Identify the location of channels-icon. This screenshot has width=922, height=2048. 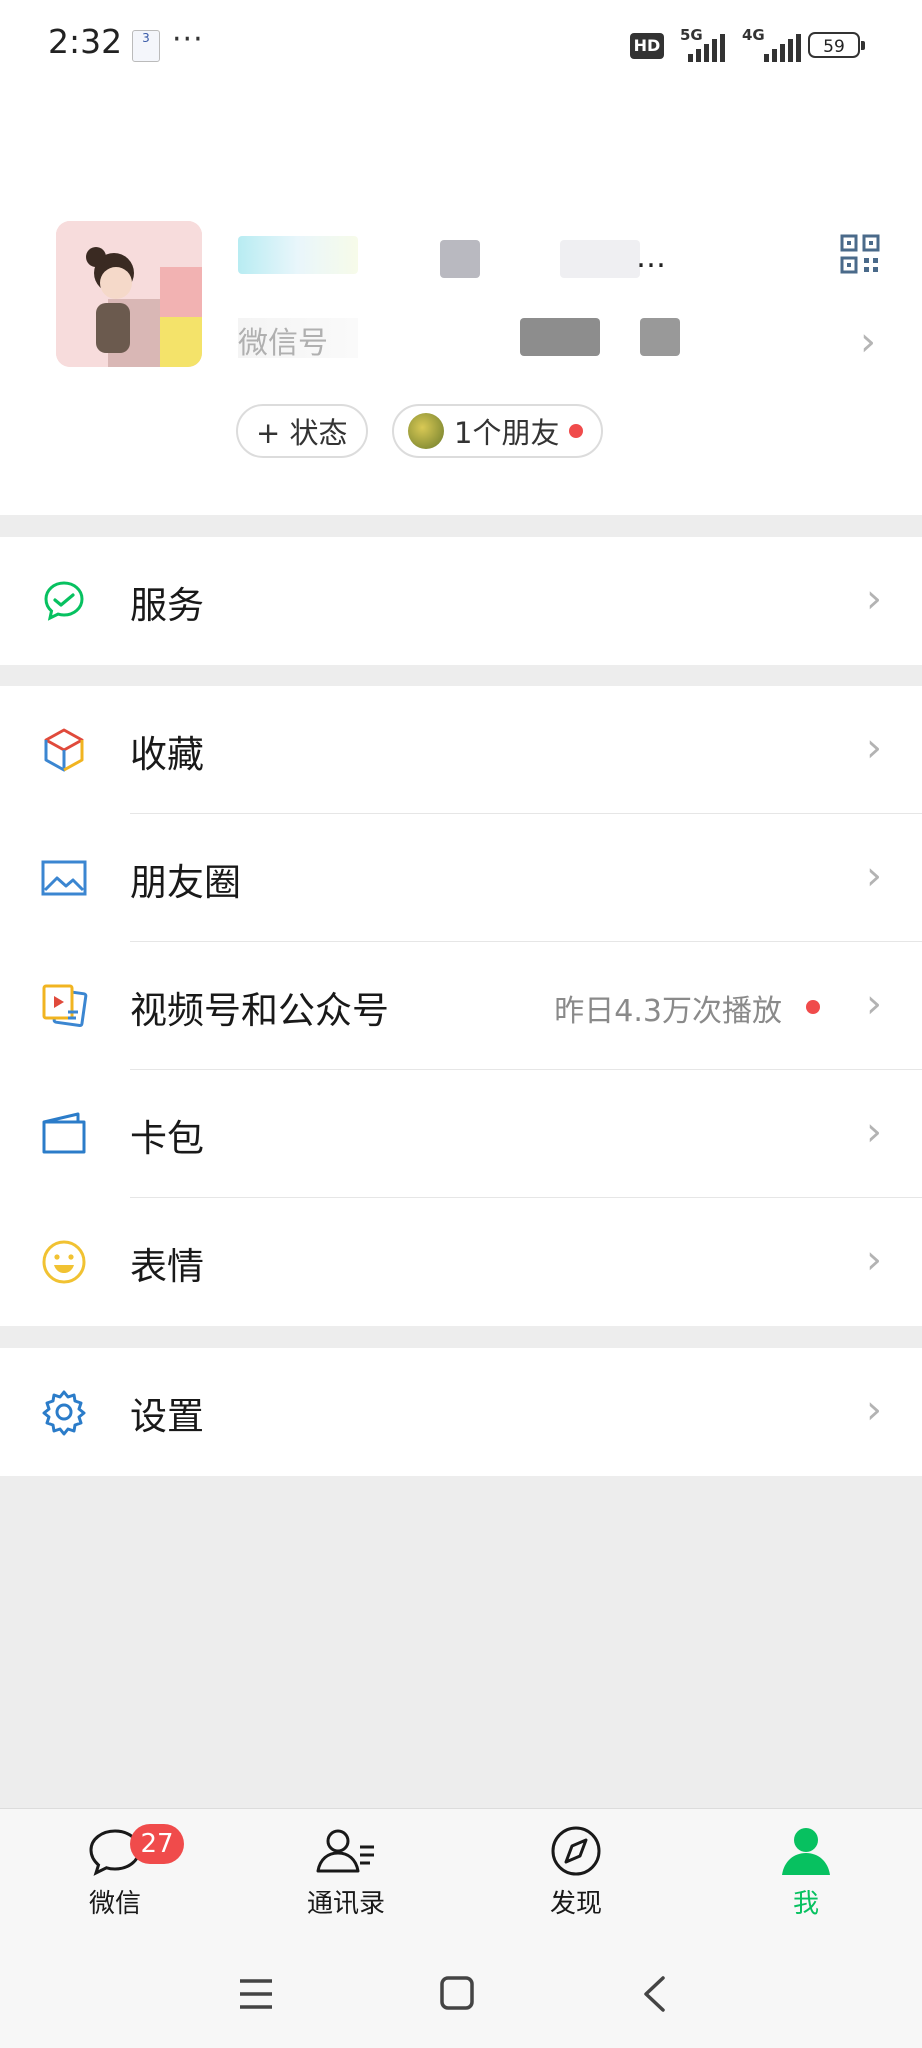
(65, 1006).